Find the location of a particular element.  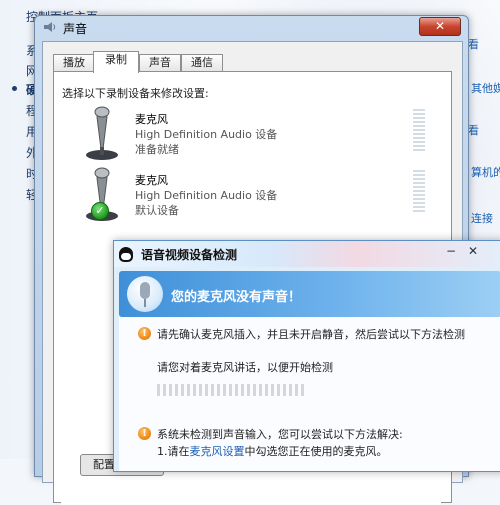

speak-prompt: 请您对着麦克风讲话，以便开始检测 is located at coordinates (245, 367).